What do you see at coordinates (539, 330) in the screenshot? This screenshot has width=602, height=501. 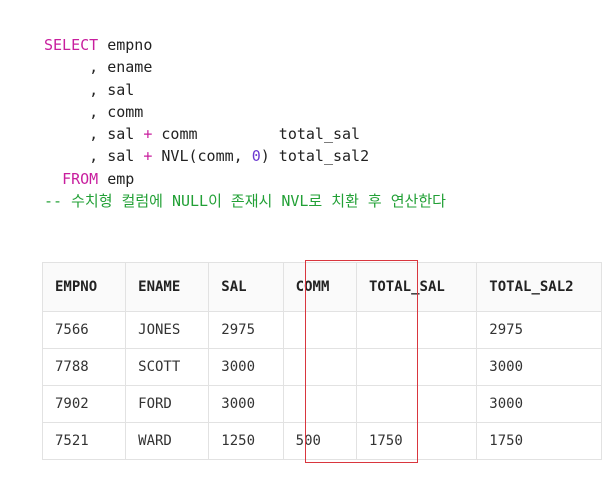 I see `cell-total-sal2: 2975` at bounding box center [539, 330].